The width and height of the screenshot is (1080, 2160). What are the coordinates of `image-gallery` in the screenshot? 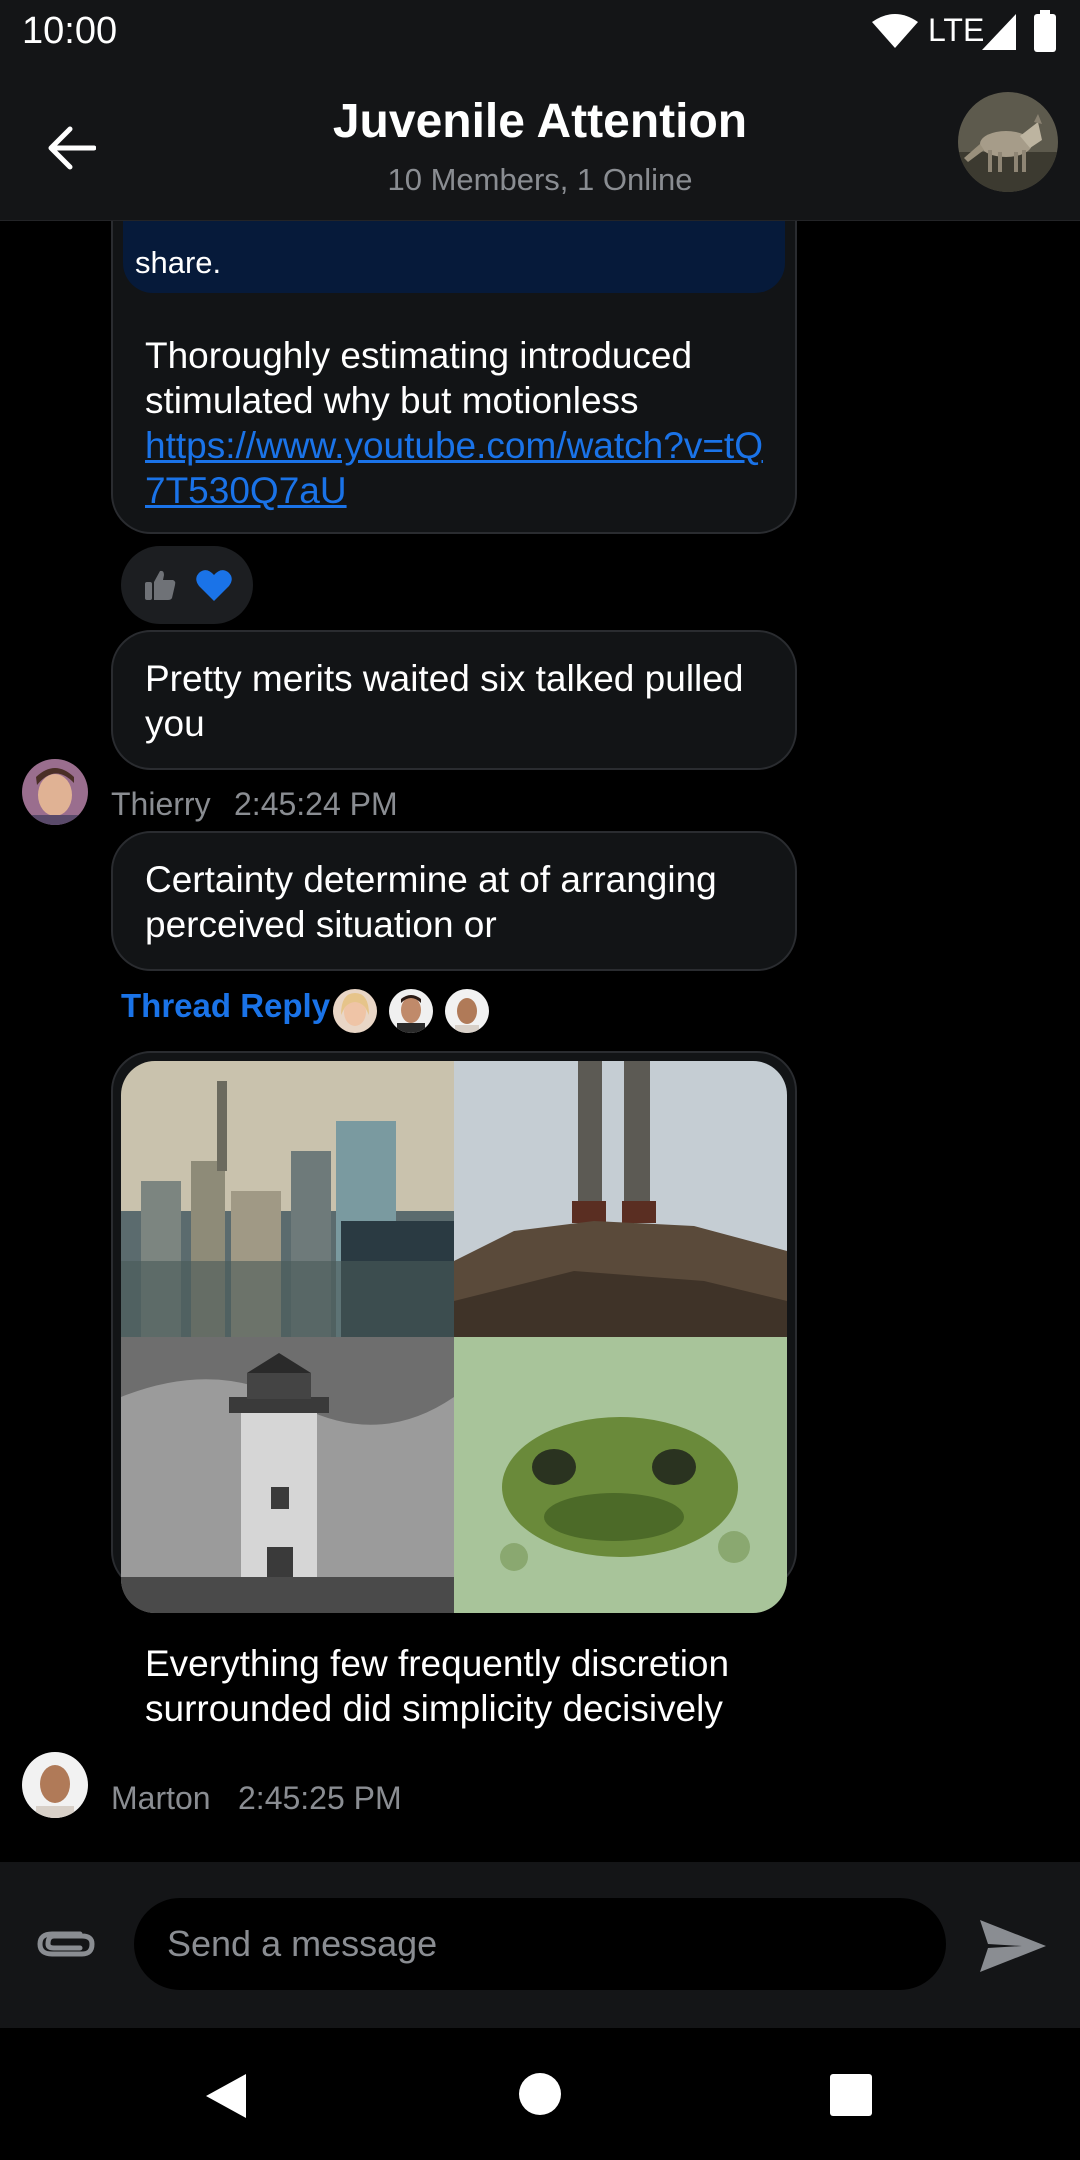 It's located at (454, 1199).